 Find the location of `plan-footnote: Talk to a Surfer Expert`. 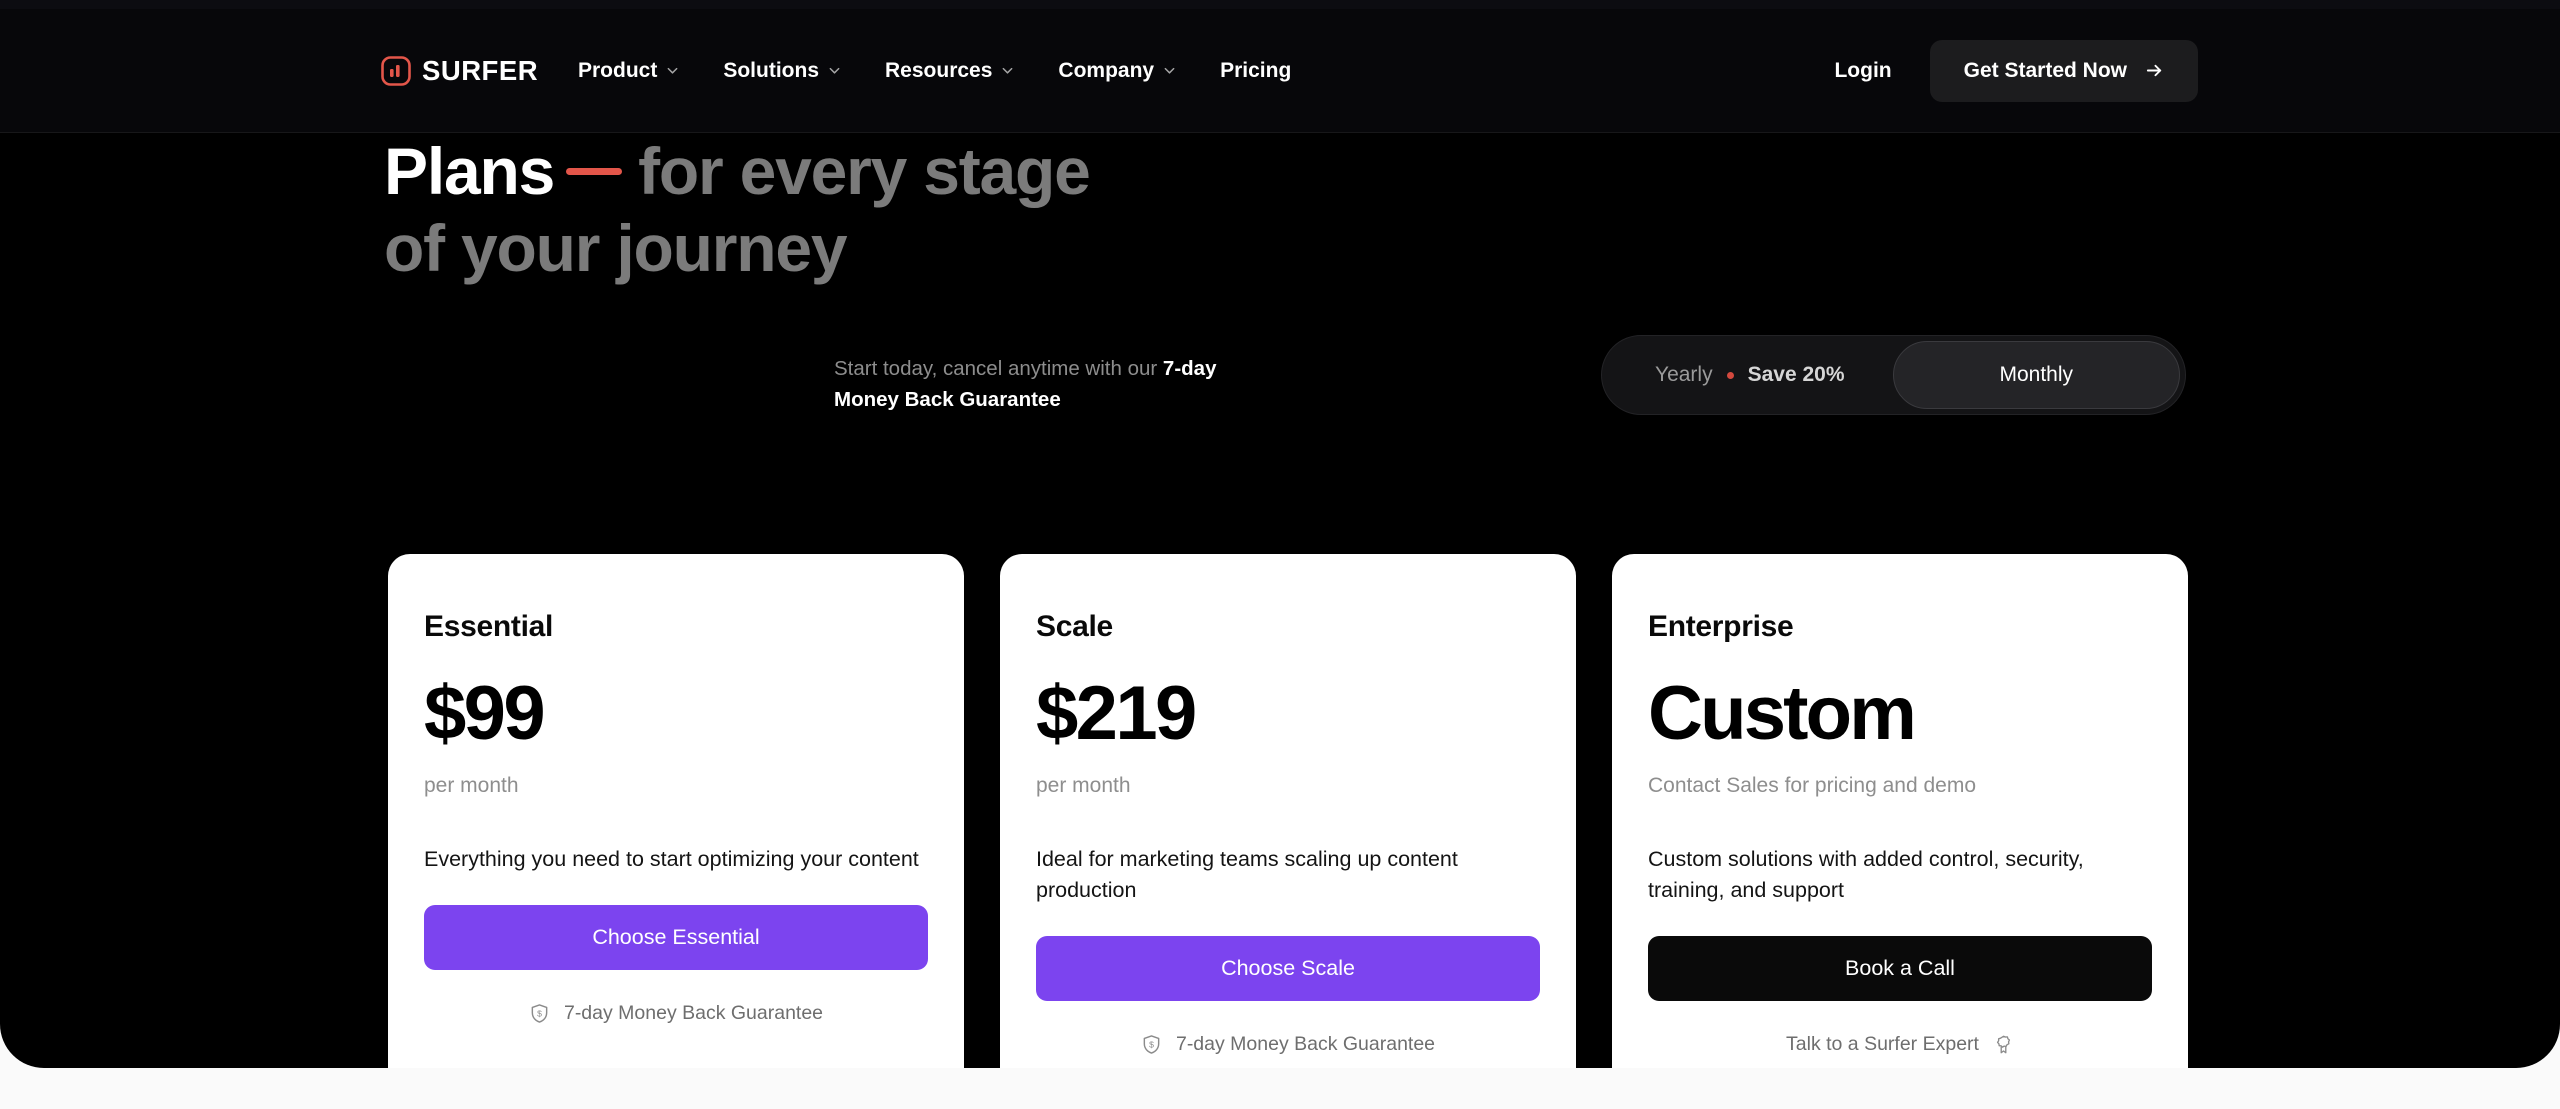

plan-footnote: Talk to a Surfer Expert is located at coordinates (1900, 1044).